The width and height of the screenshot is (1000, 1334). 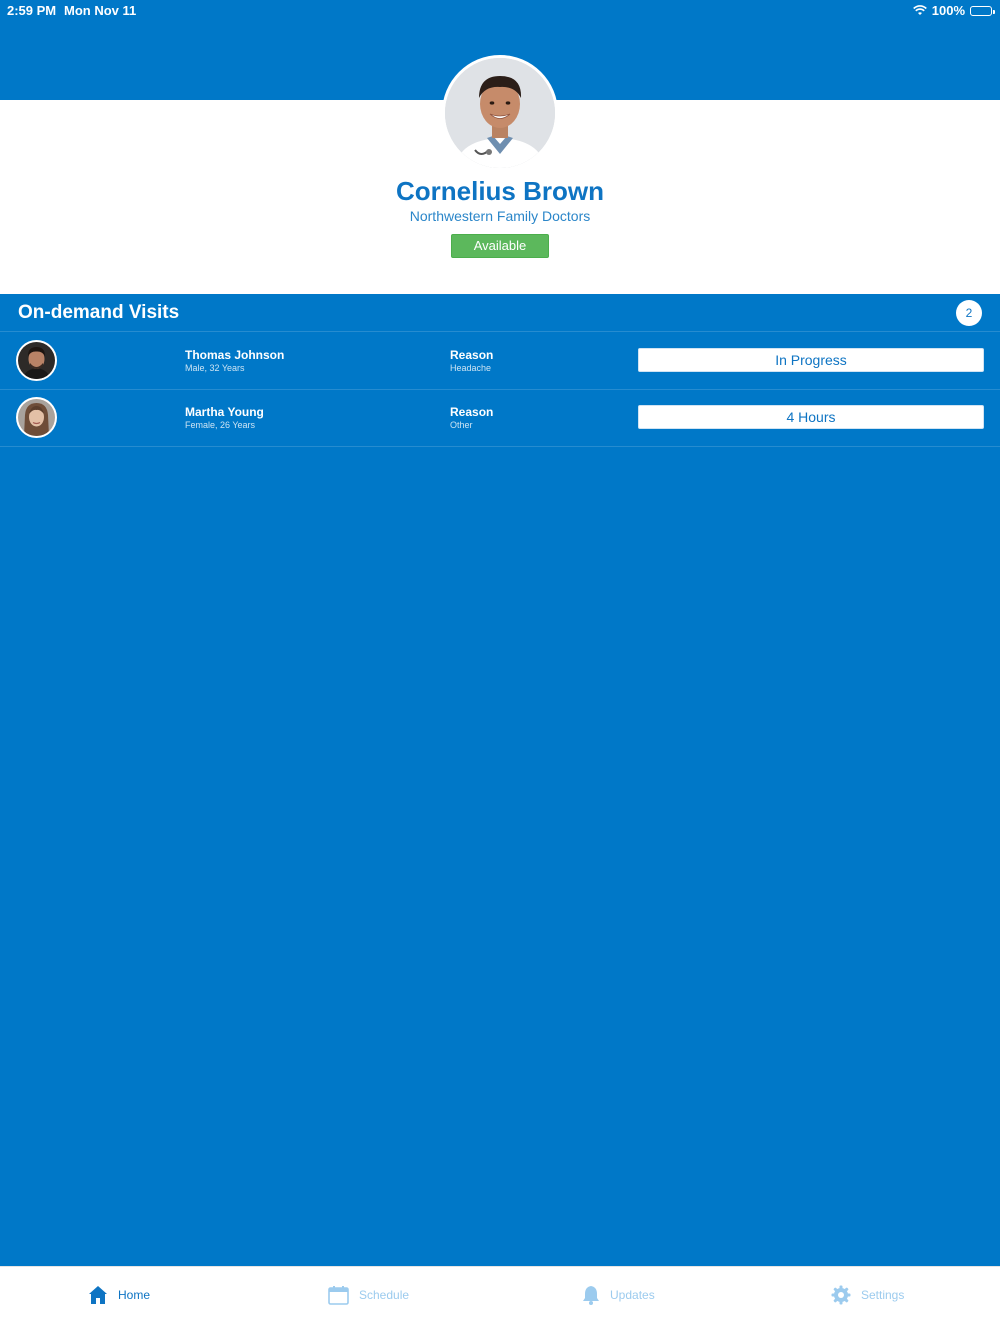 I want to click on patient-info: Male, 32 Years, so click(x=215, y=368).